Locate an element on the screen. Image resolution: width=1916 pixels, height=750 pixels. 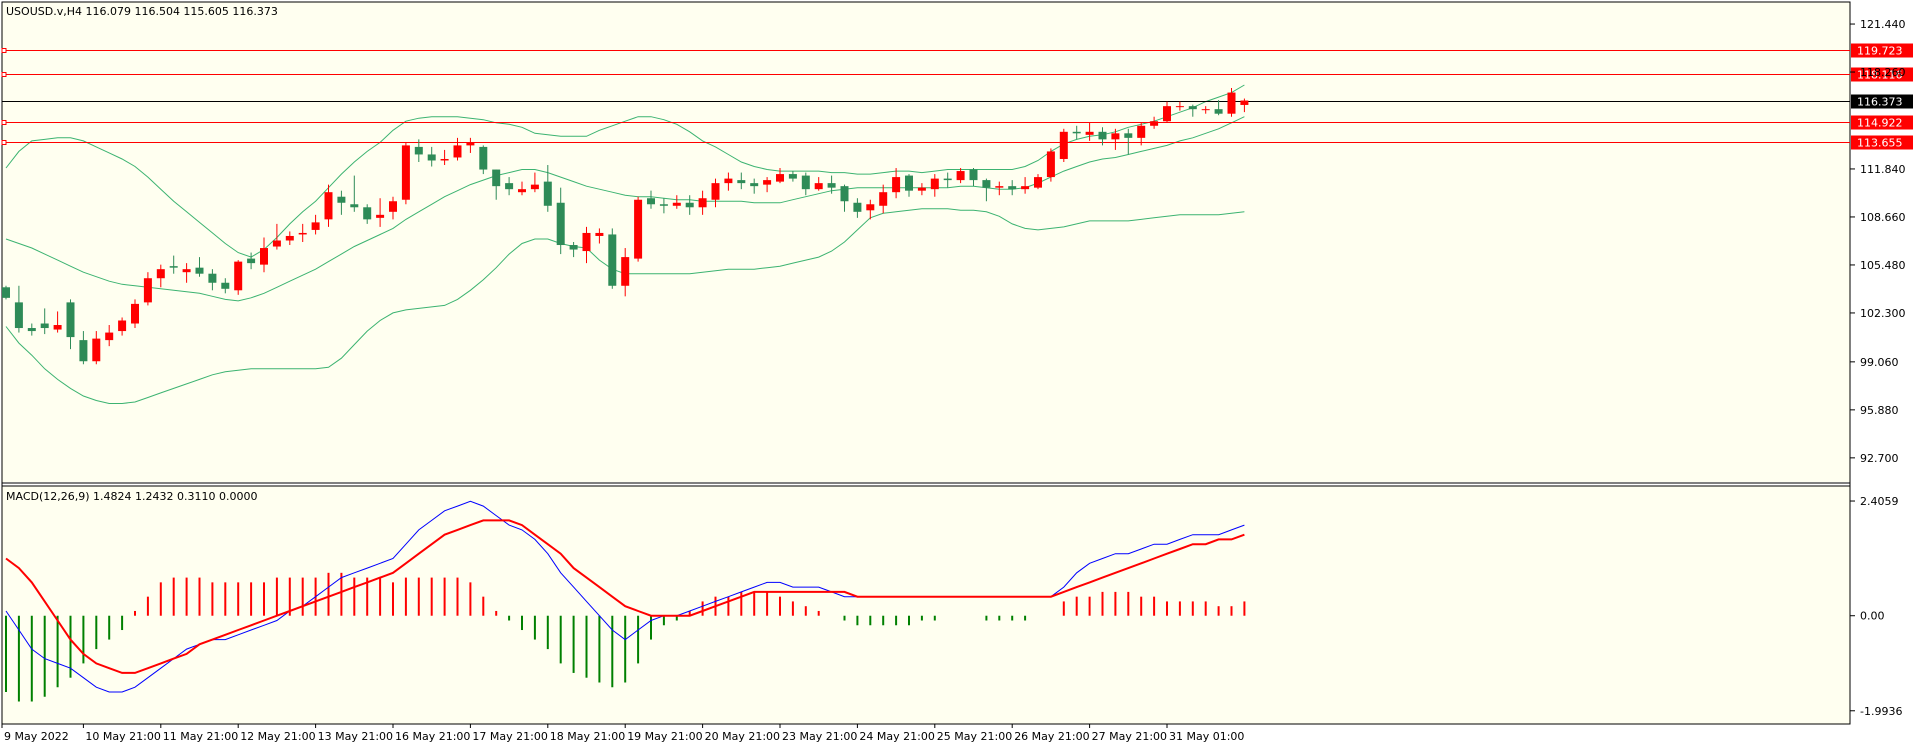
time-axis-label: 31 May 01:00 is located at coordinates (1206, 736).